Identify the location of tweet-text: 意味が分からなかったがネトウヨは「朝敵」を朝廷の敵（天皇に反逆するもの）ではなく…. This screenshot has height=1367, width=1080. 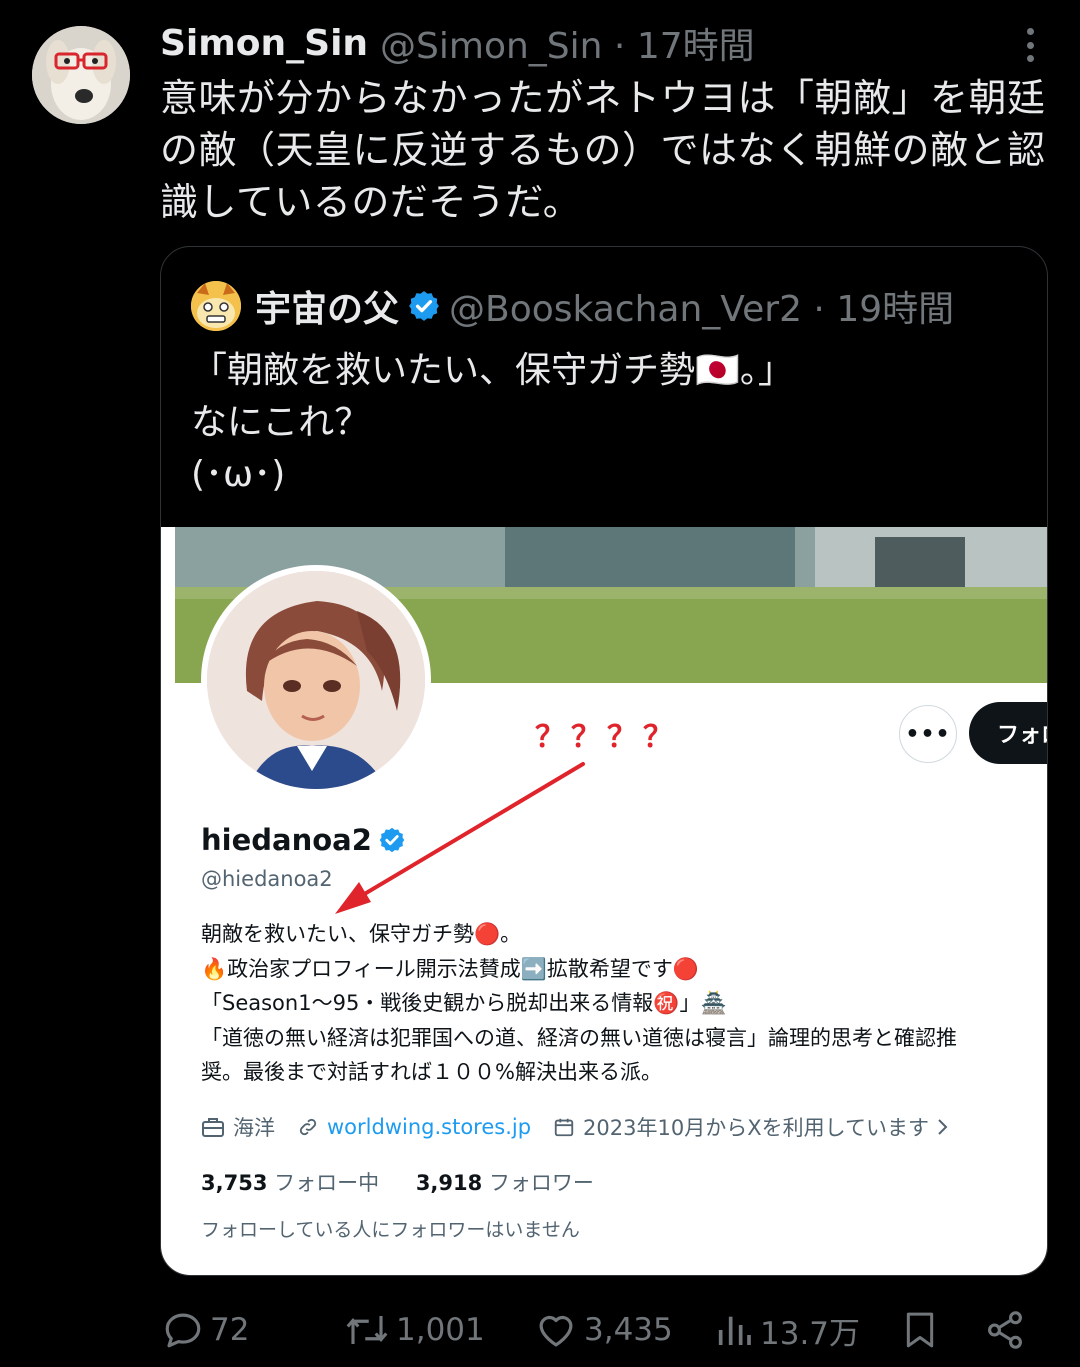
(603, 150).